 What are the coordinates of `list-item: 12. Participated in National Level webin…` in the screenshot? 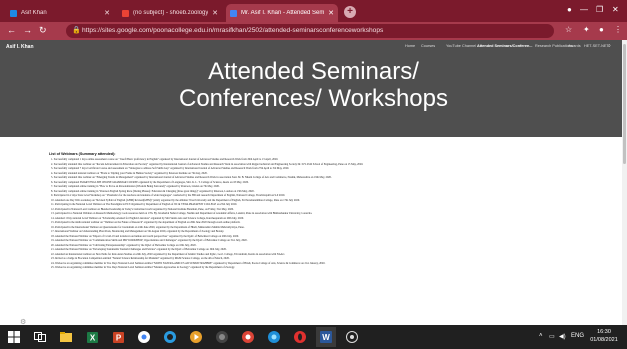 It's located at (142, 209).